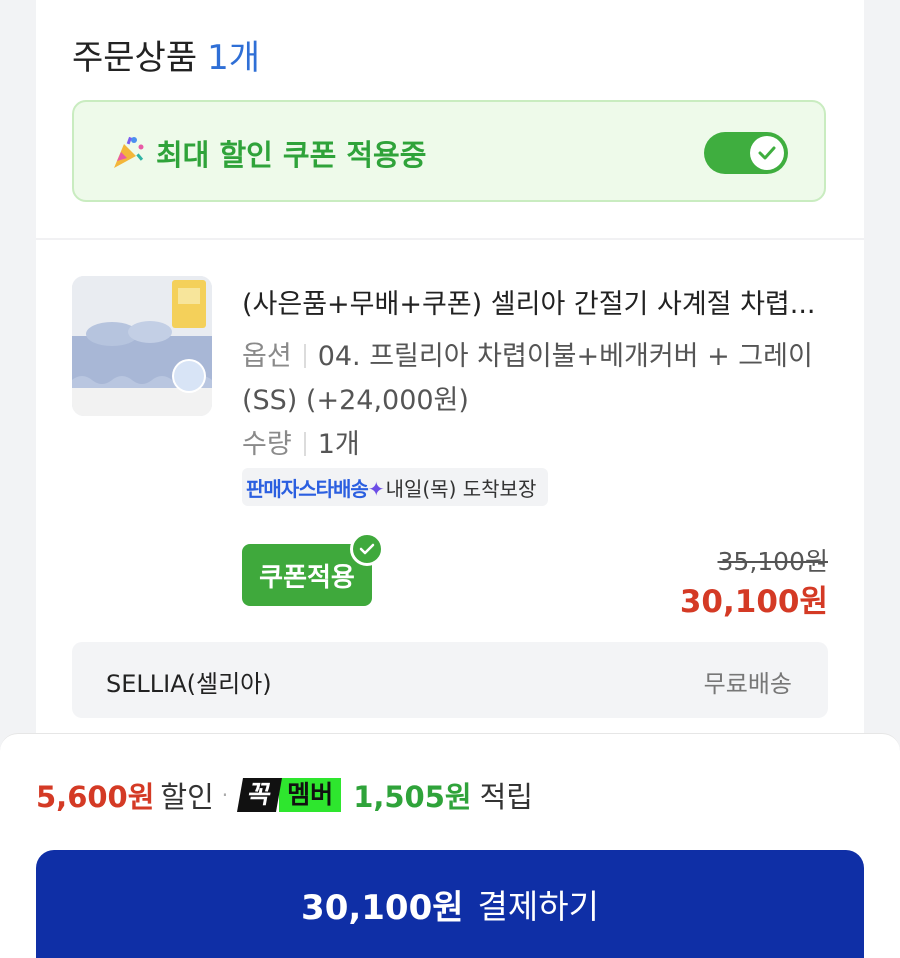  What do you see at coordinates (461, 488) in the screenshot?
I see `delivery-text: 내일(목) 도착보장` at bounding box center [461, 488].